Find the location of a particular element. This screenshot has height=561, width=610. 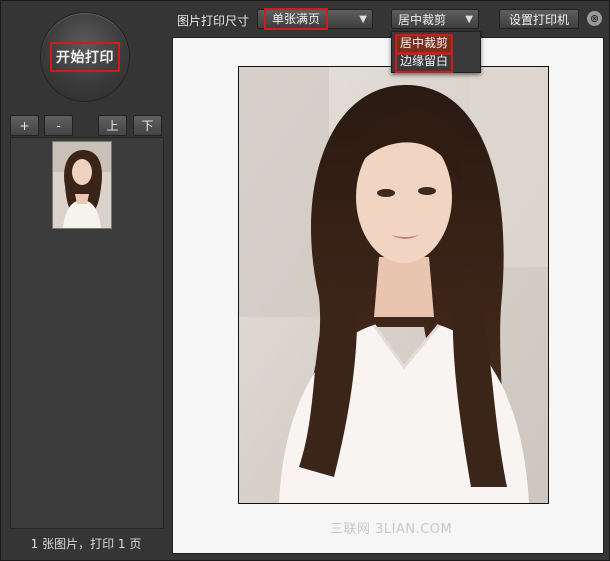

start-print-button: 开始打印 is located at coordinates (85, 57).